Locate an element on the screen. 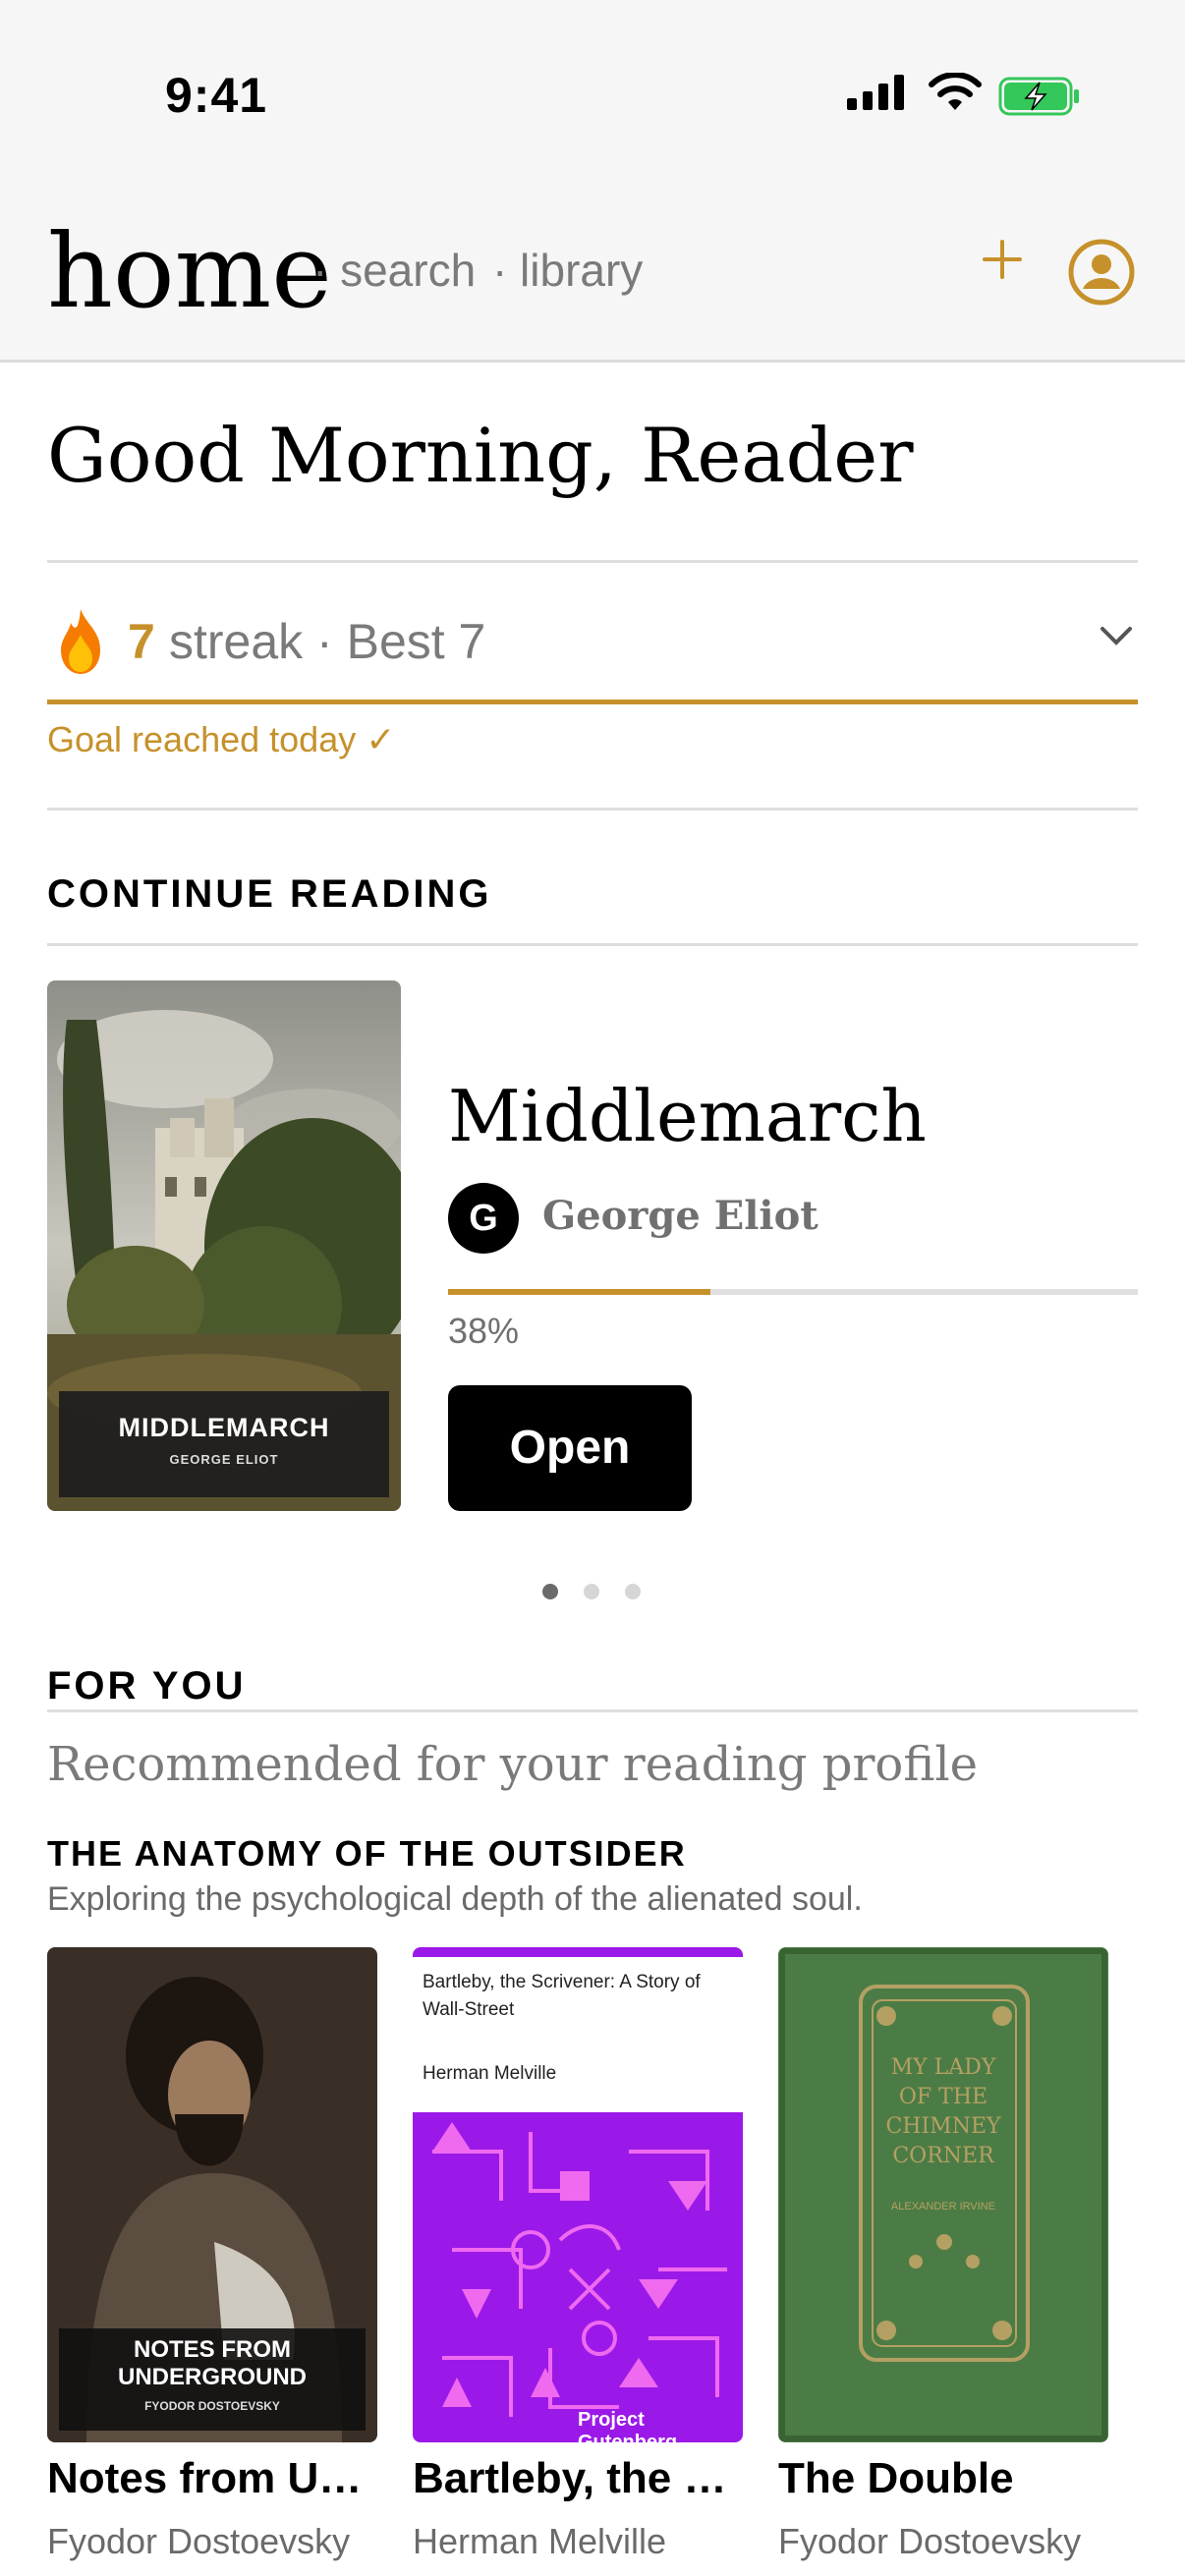  book-title: Middlemarch is located at coordinates (688, 1116).